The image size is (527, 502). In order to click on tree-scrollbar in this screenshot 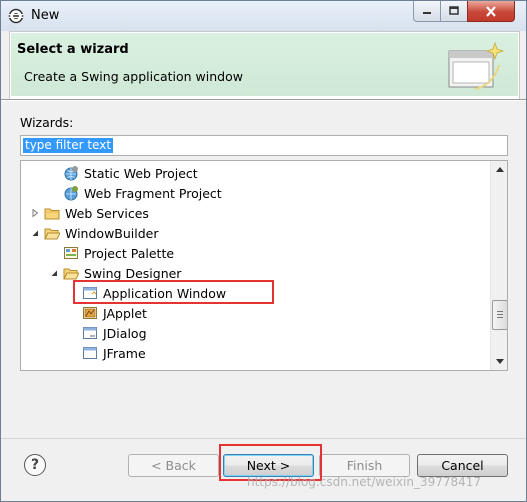, I will do `click(498, 265)`.